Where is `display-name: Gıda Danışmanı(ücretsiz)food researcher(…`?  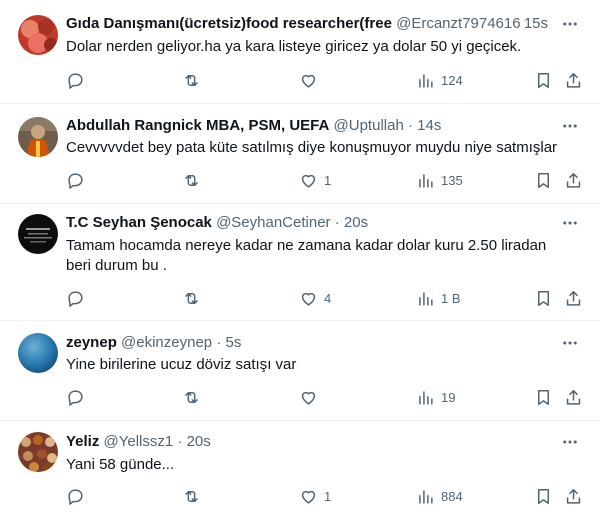 display-name: Gıda Danışmanı(ücretsiz)food researcher(… is located at coordinates (229, 23).